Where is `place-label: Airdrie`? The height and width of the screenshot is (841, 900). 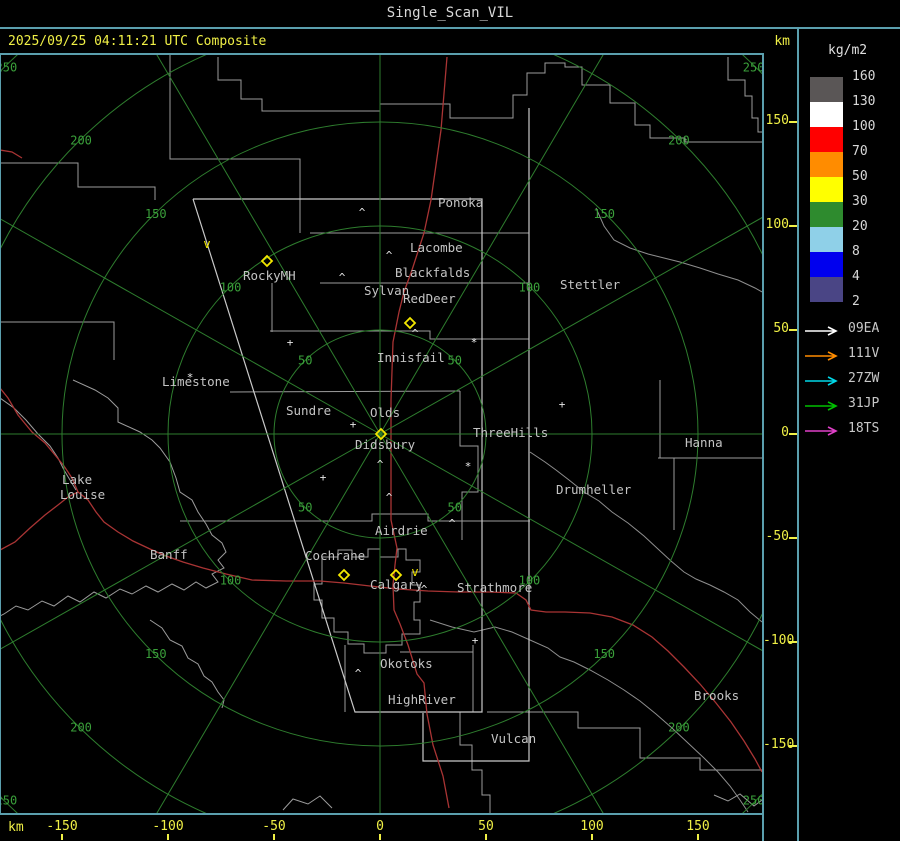
place-label: Airdrie is located at coordinates (401, 530).